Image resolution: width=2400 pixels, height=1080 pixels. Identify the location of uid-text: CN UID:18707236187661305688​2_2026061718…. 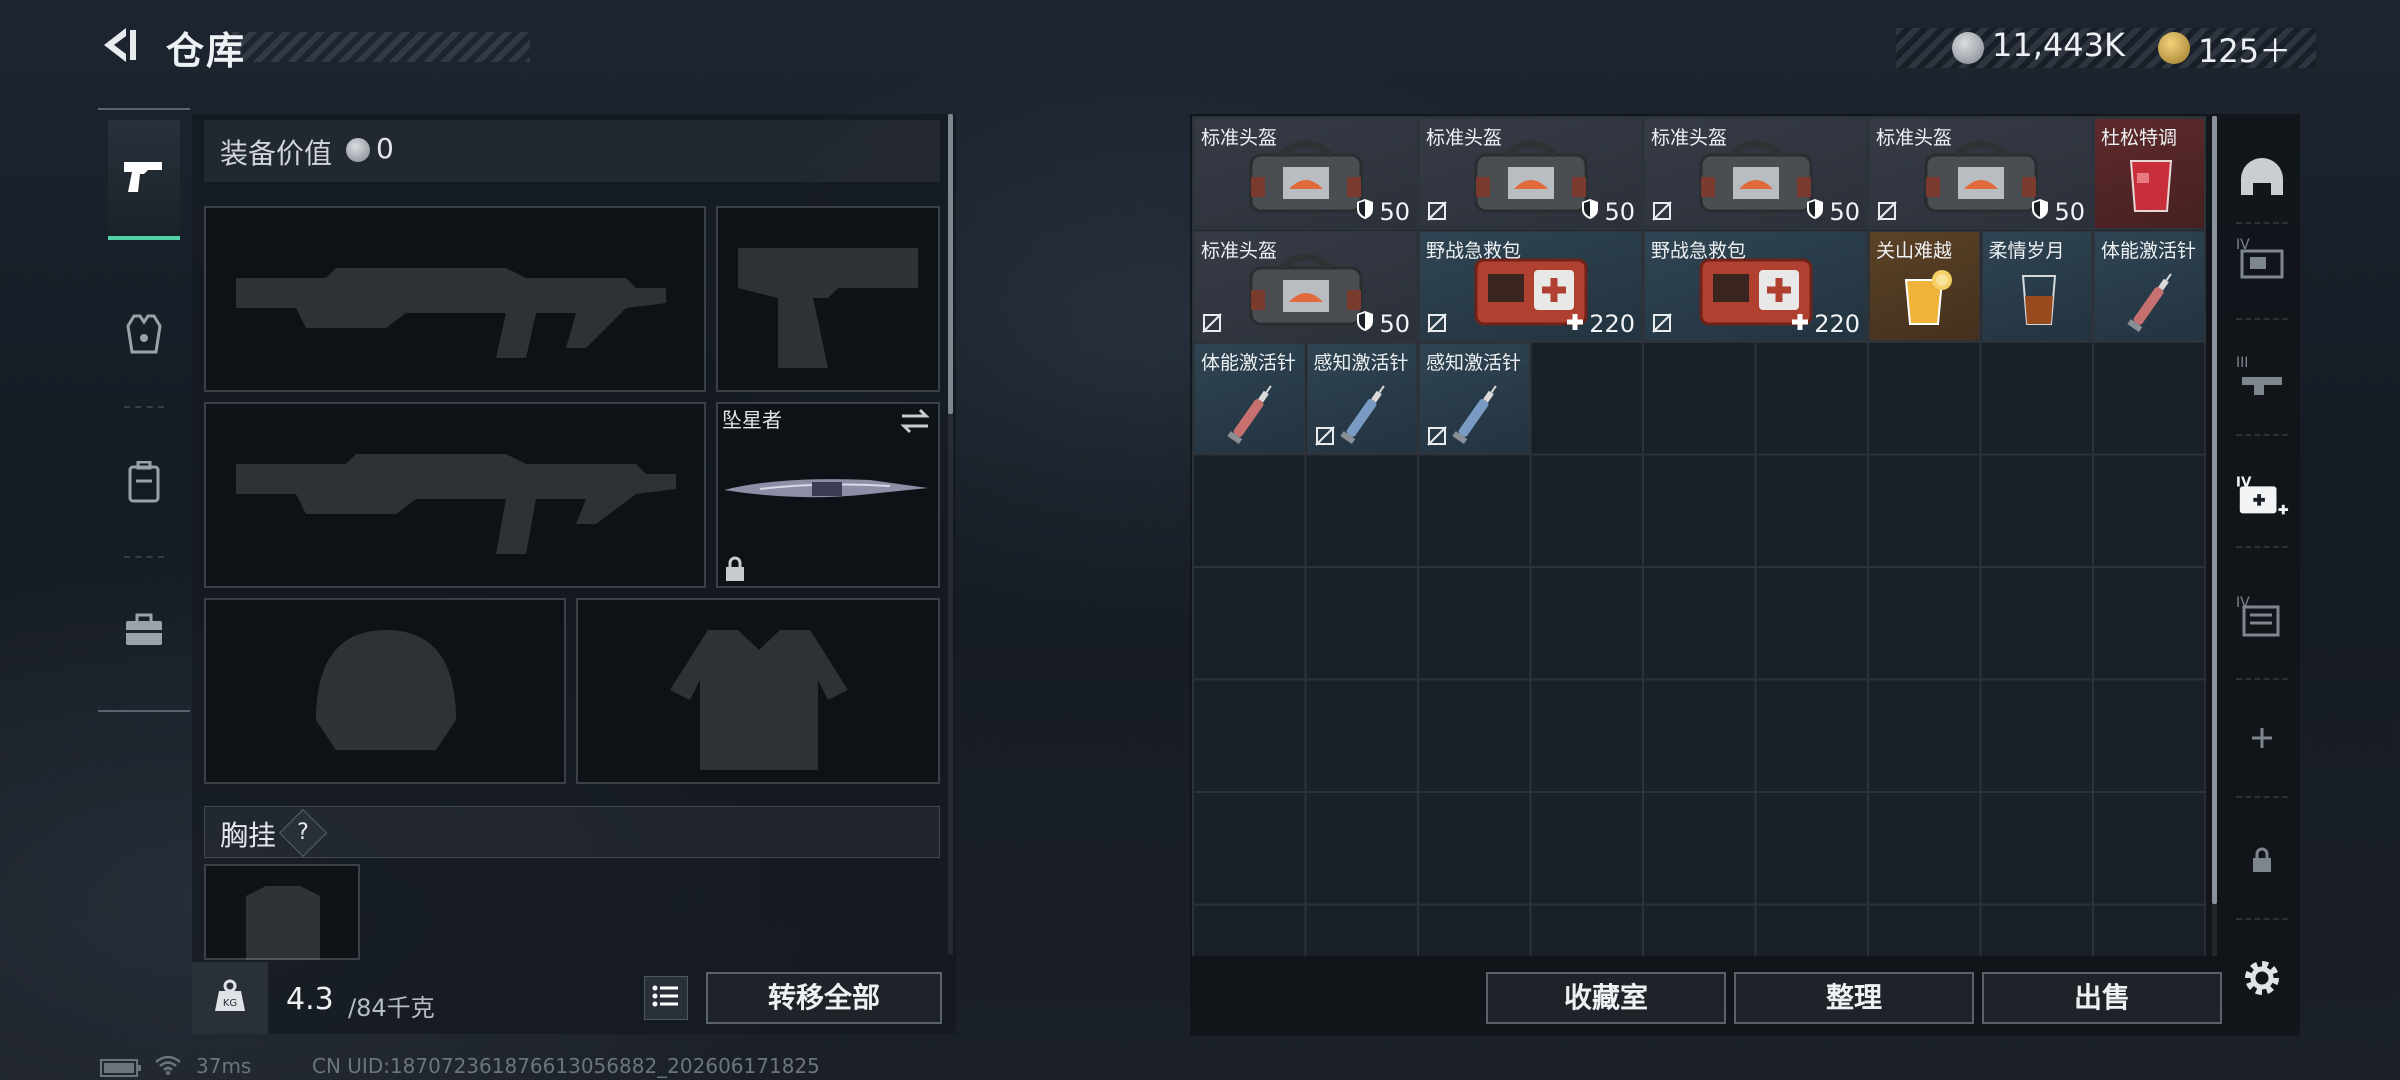
(566, 1066).